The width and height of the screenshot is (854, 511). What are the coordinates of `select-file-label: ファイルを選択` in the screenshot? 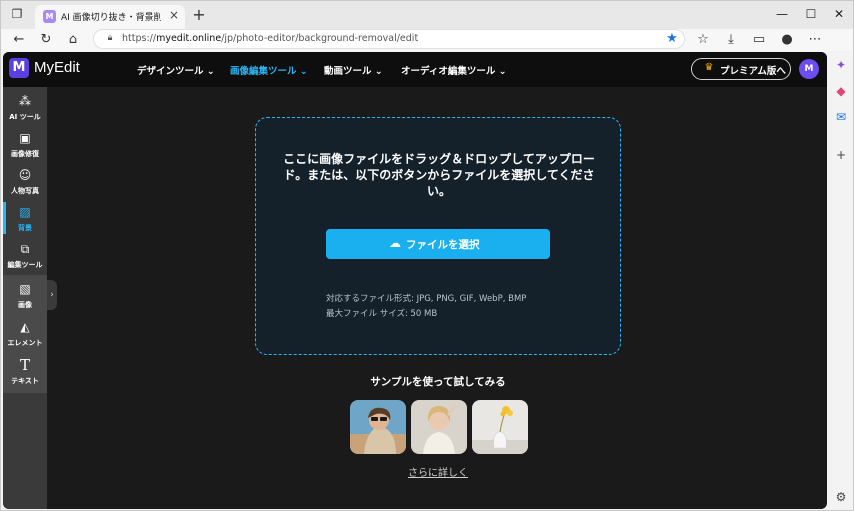 It's located at (443, 245).